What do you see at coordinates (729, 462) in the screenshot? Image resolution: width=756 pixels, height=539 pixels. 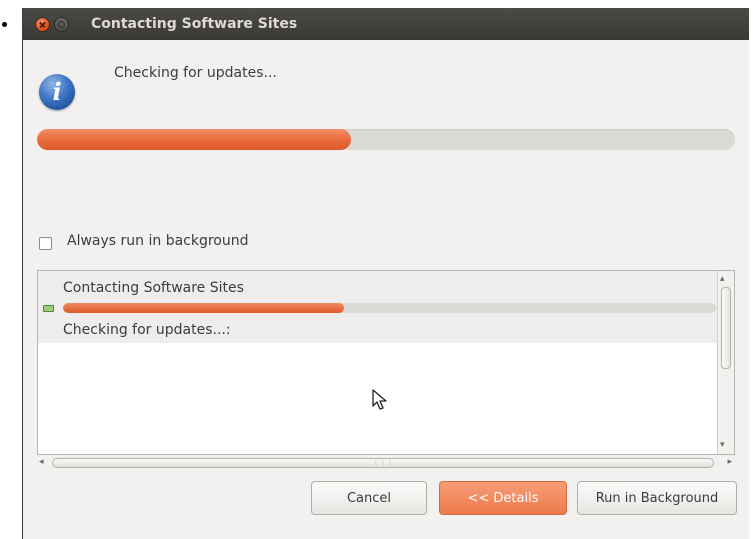 I see `scroll-right-icon: ▸` at bounding box center [729, 462].